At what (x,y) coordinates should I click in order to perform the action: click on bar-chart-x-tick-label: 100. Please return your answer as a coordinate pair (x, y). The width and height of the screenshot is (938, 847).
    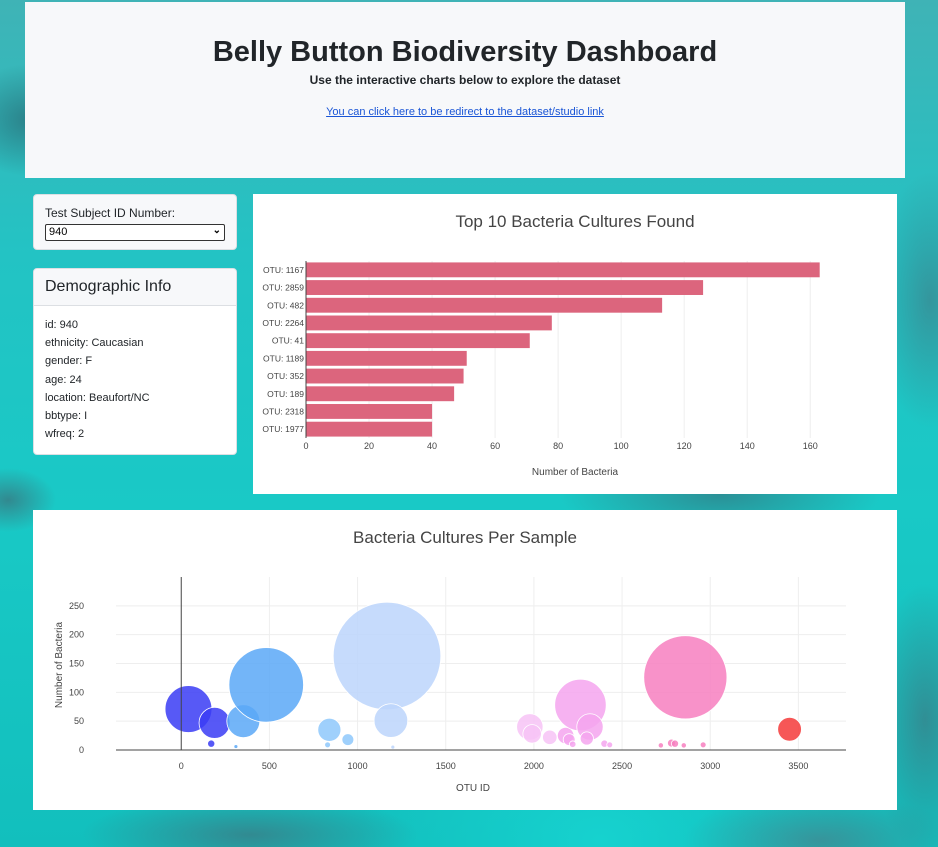
    Looking at the image, I should click on (621, 446).